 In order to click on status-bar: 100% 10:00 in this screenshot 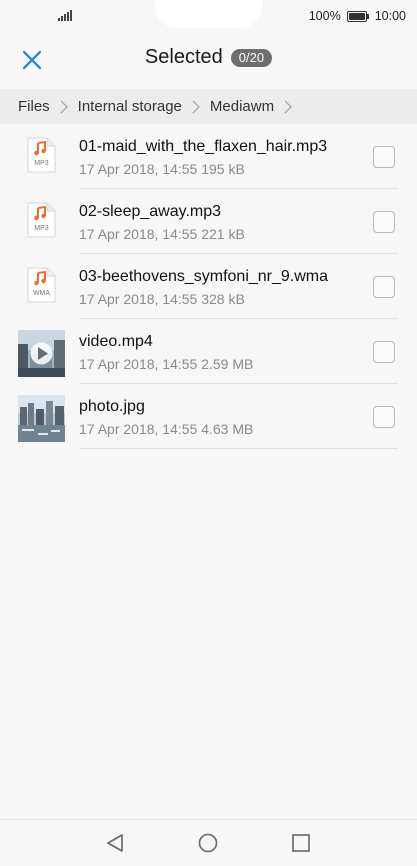, I will do `click(208, 16)`.